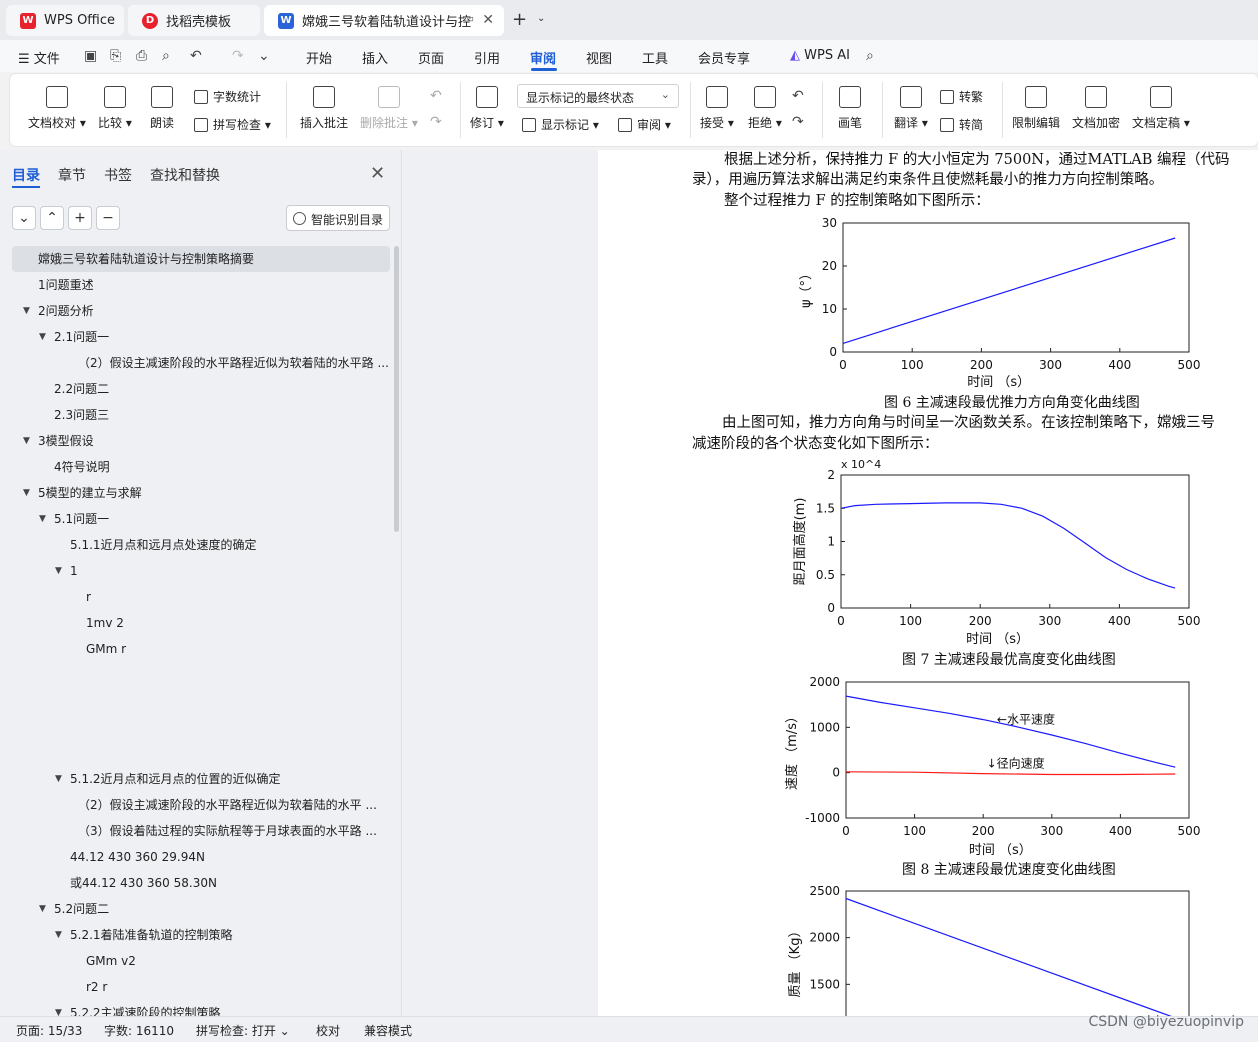  I want to click on restrict-edit-button: 限制编辑, so click(1036, 108).